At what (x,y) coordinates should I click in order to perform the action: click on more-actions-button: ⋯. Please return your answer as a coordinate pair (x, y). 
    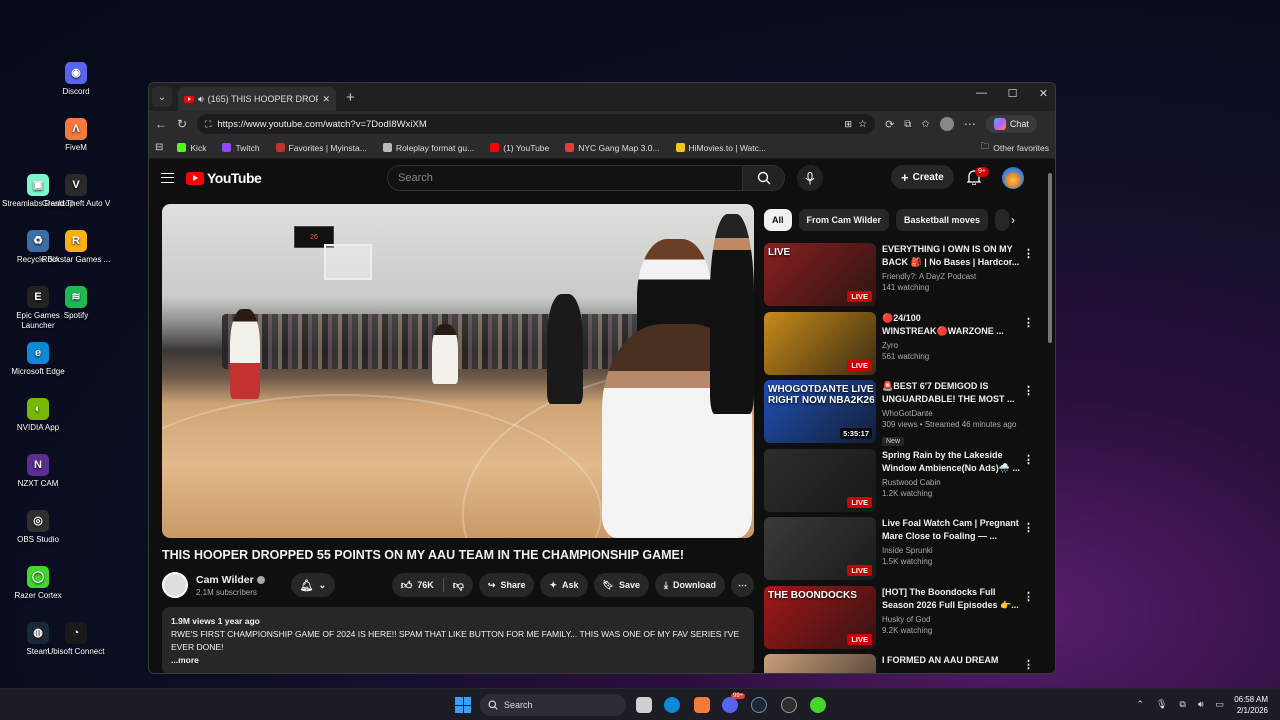
    Looking at the image, I should click on (742, 585).